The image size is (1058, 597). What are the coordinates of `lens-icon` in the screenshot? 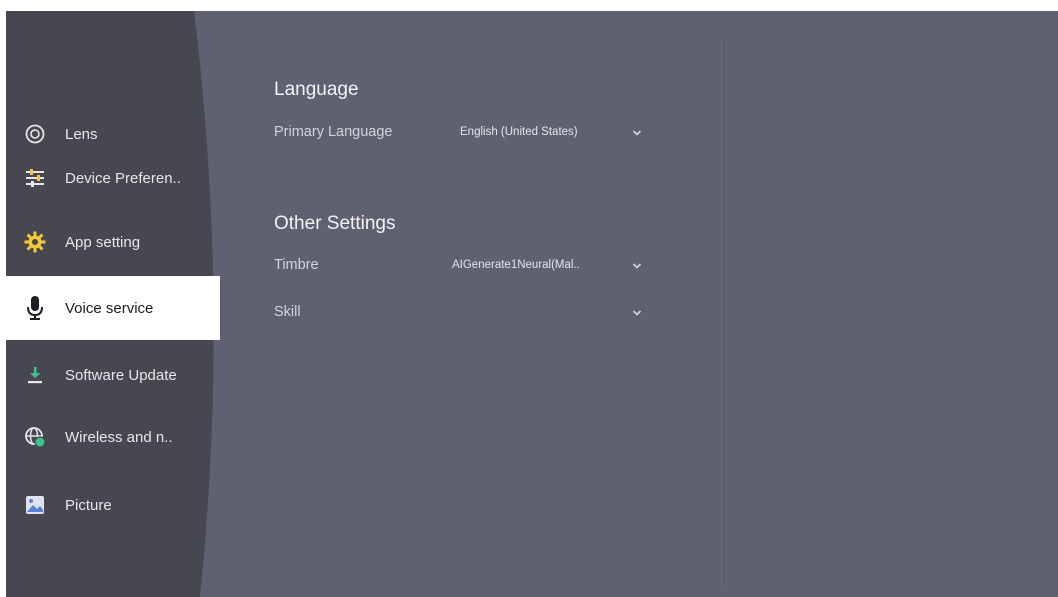 It's located at (35, 134).